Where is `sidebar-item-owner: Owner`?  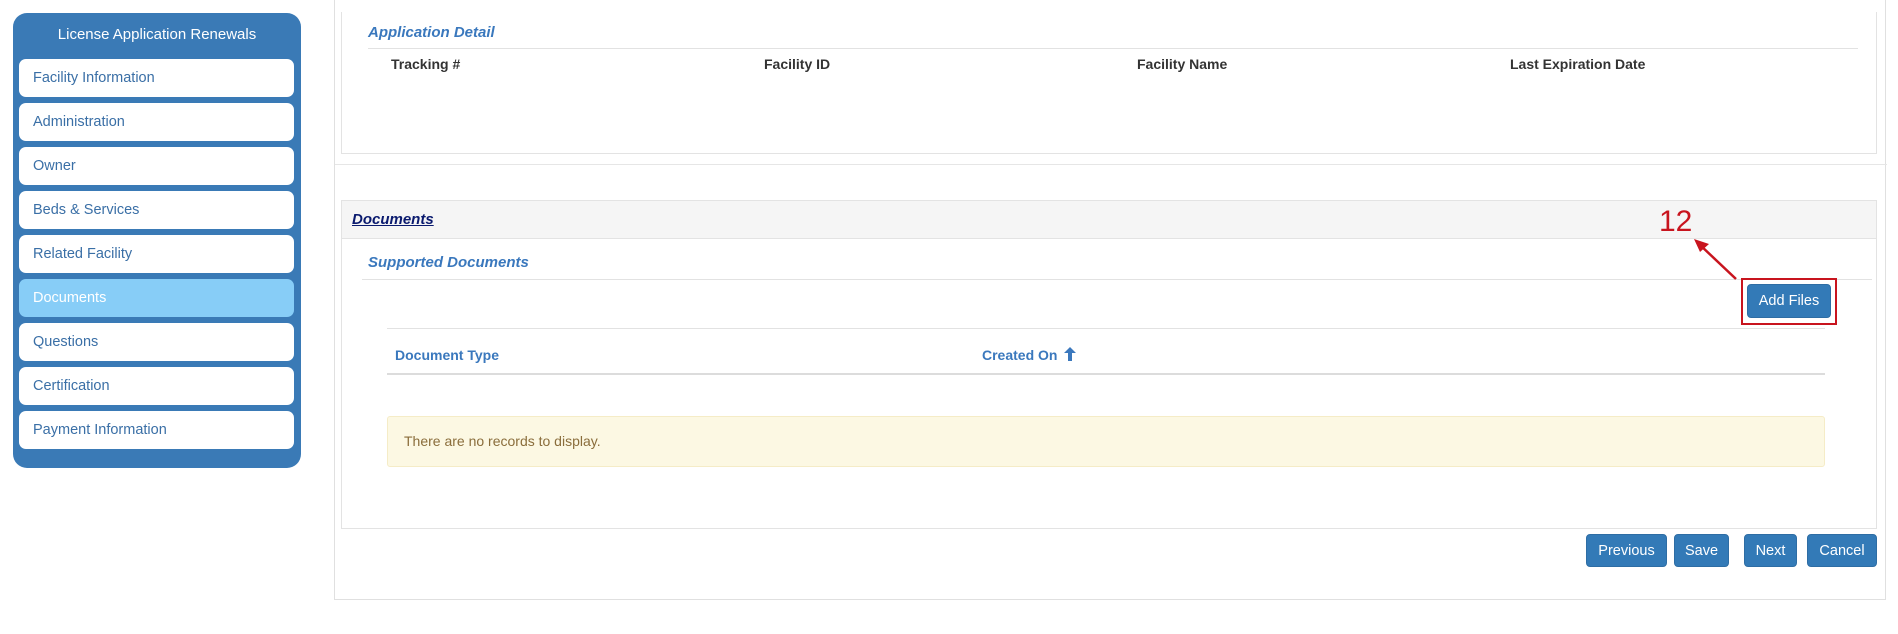
sidebar-item-owner: Owner is located at coordinates (156, 166).